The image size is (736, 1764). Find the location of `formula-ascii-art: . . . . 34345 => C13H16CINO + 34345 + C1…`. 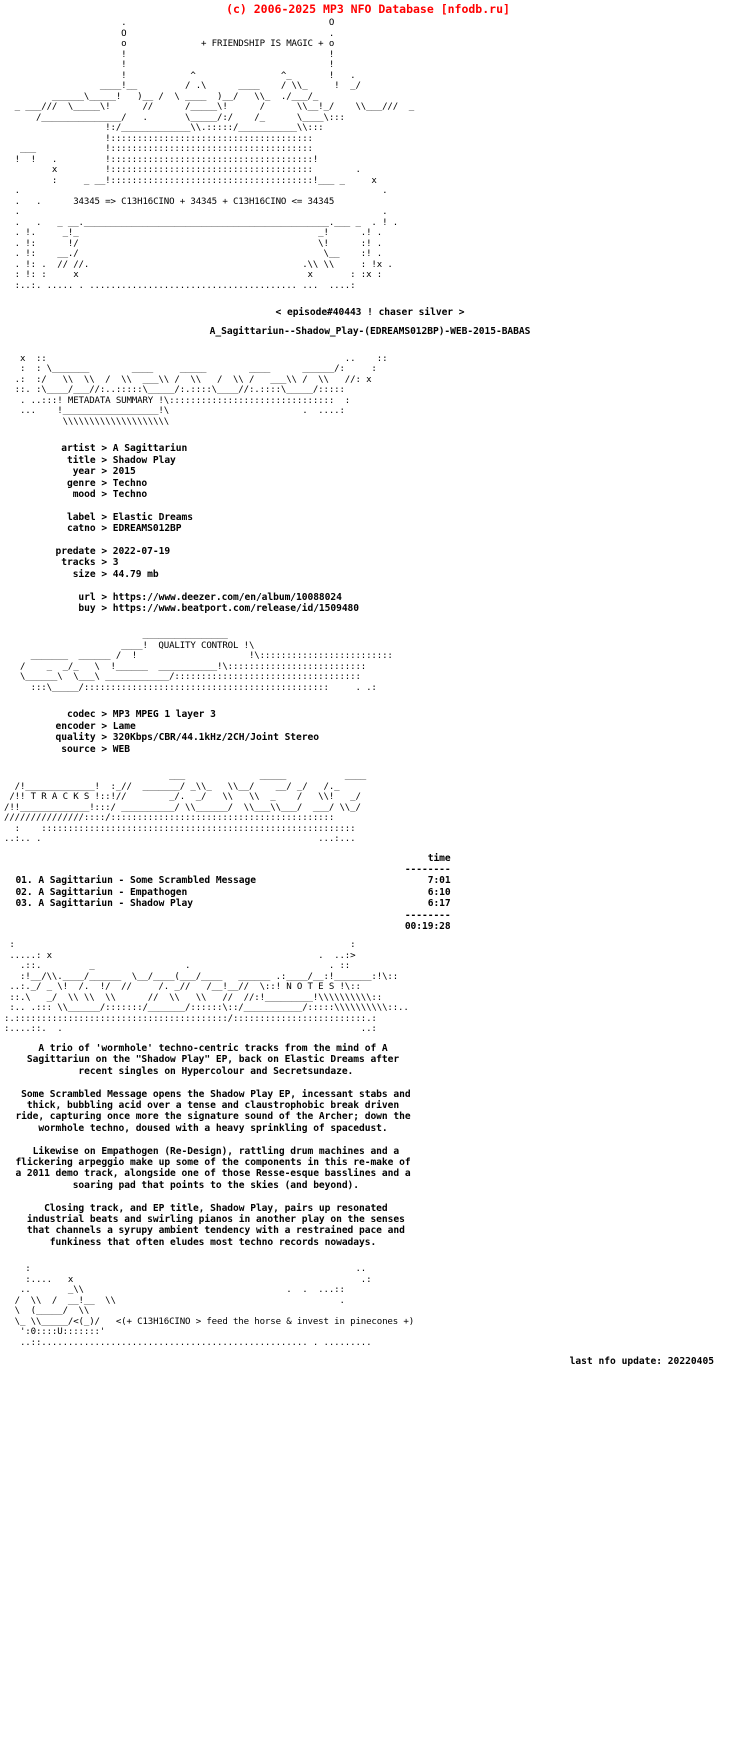

formula-ascii-art: . . . . 34345 => C13H16CINO + 34345 + C1… is located at coordinates (206, 238).